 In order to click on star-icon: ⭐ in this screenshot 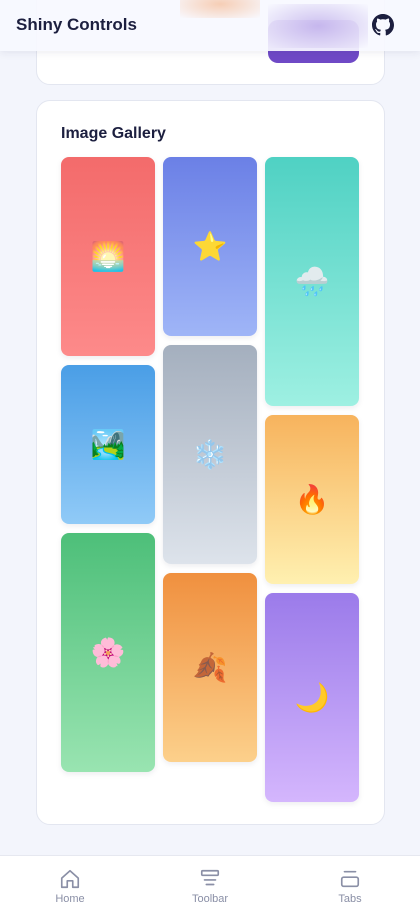, I will do `click(210, 246)`.